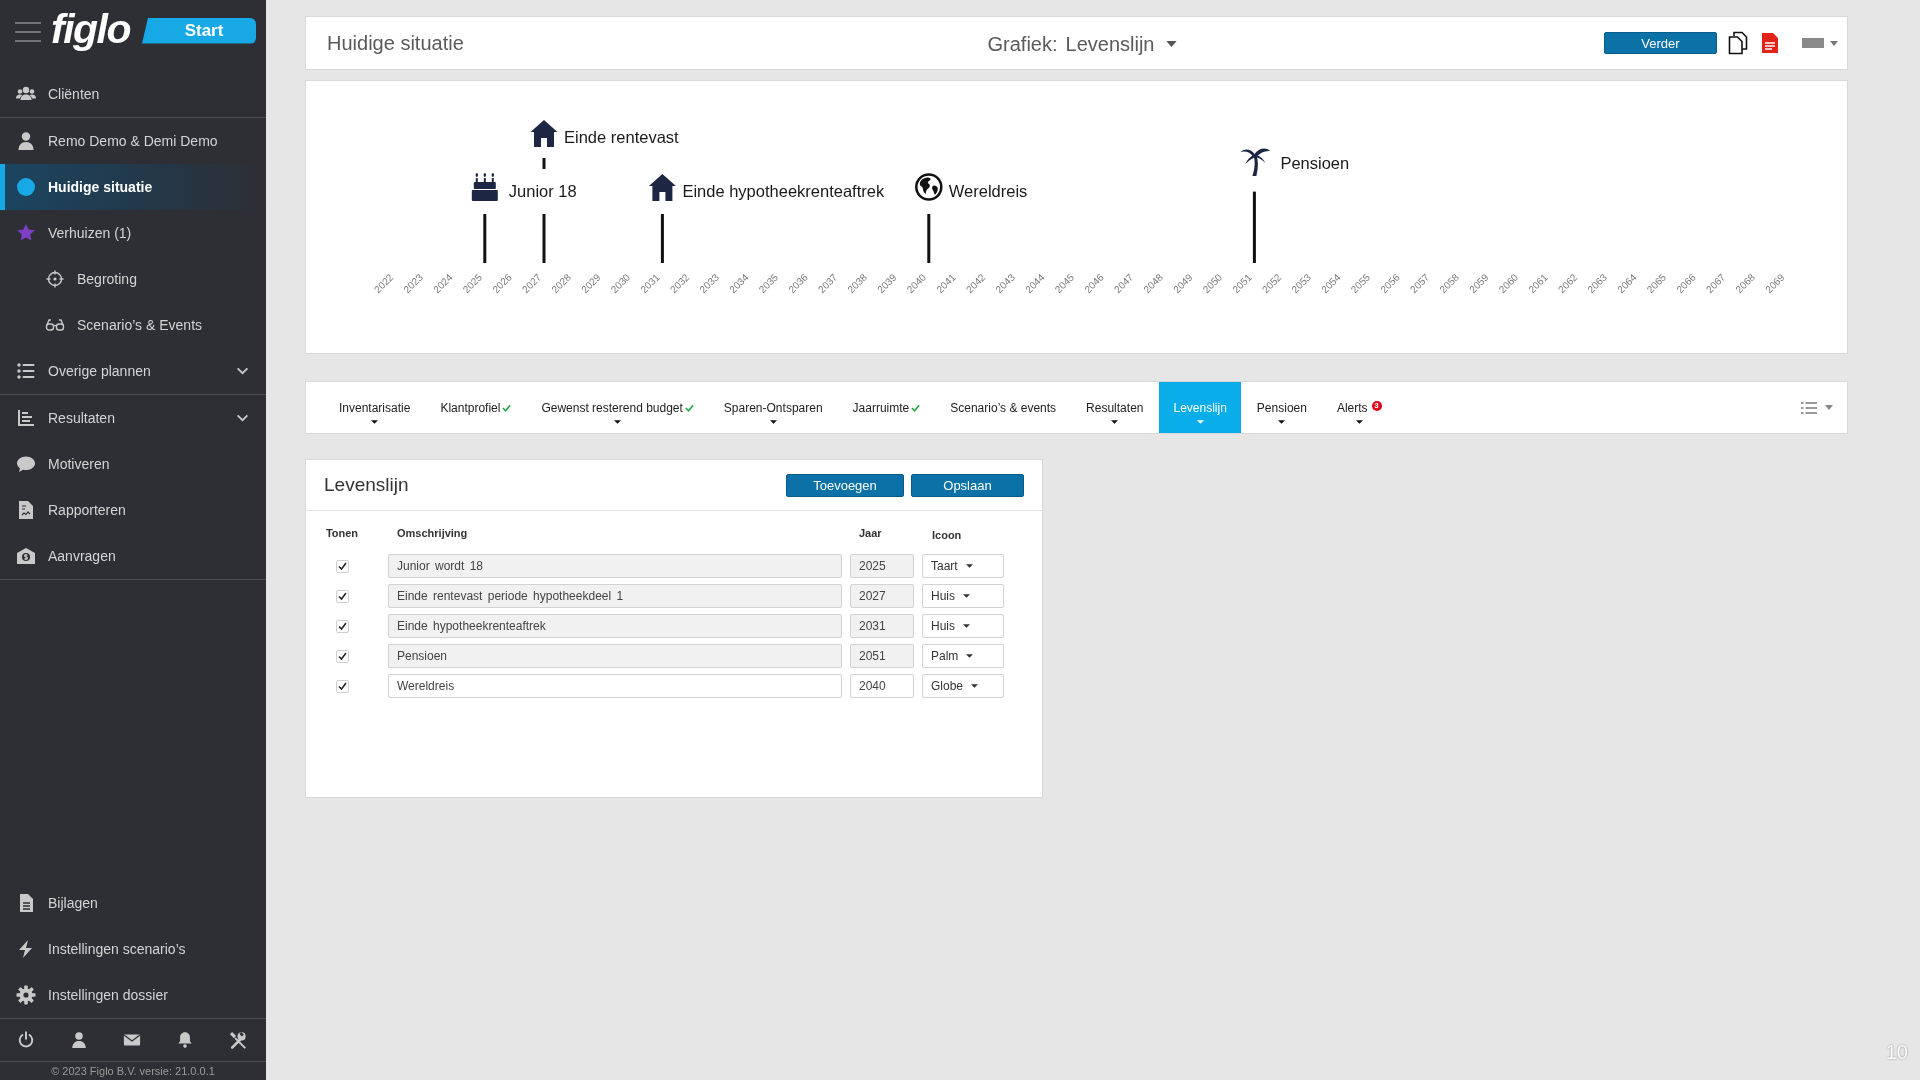  I want to click on event-label: Wereldreis, so click(988, 191).